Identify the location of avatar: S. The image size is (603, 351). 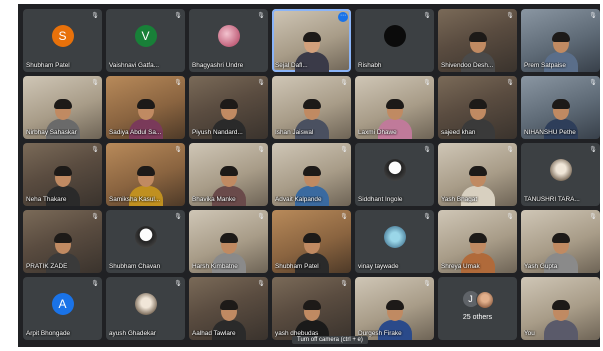
(62, 36).